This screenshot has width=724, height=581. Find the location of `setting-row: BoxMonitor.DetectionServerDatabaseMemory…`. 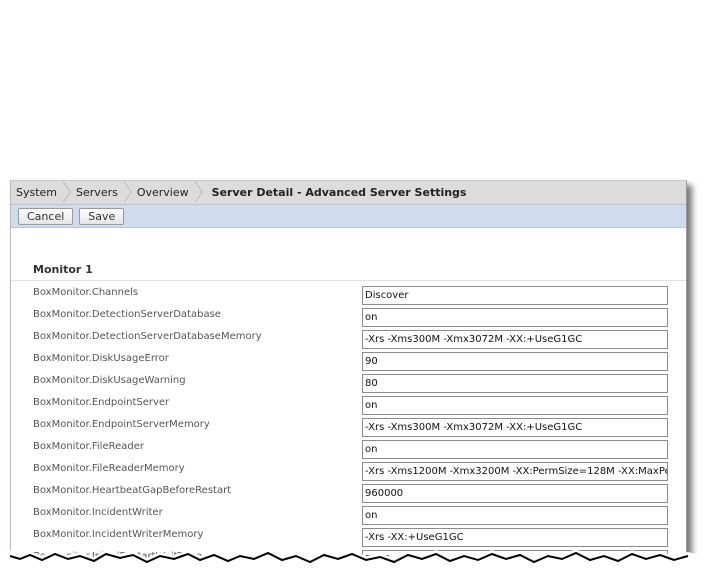

setting-row: BoxMonitor.DetectionServerDatabaseMemory… is located at coordinates (348, 340).